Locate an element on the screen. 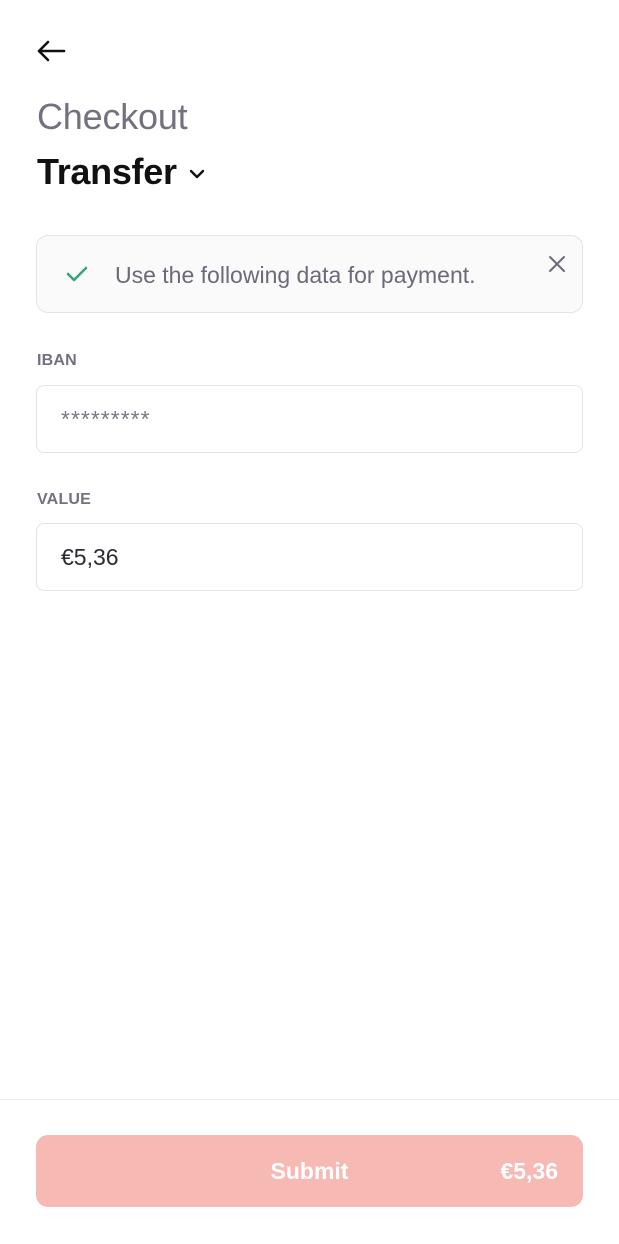  payment-method-label: Transfer is located at coordinates (107, 171).